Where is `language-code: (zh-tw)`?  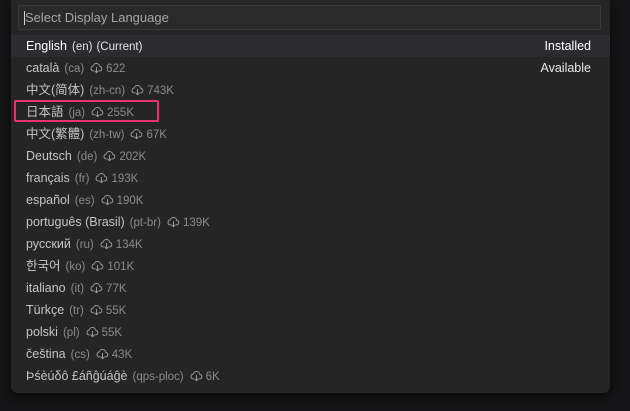 language-code: (zh-tw) is located at coordinates (107, 135).